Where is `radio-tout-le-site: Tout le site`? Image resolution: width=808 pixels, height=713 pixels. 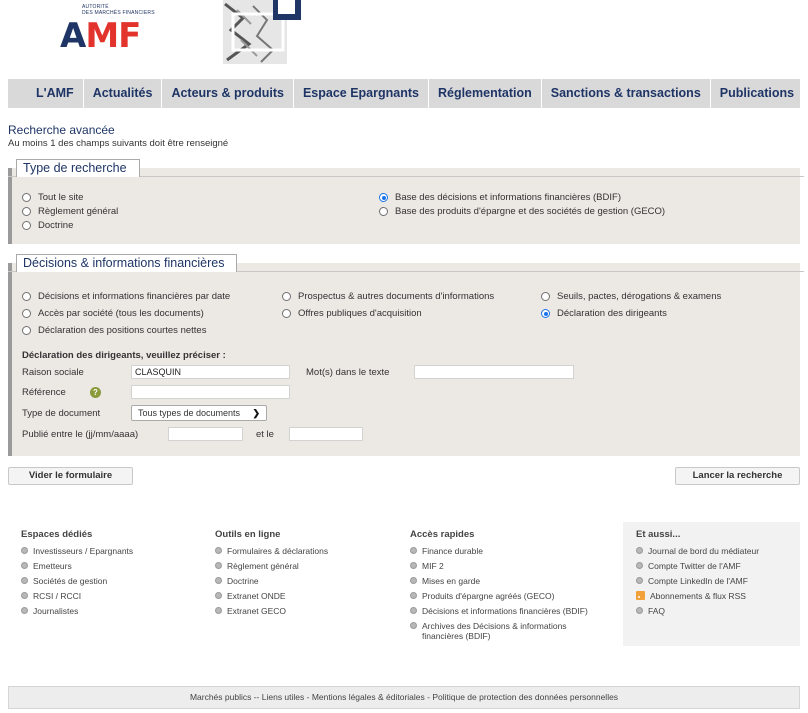
radio-tout-le-site: Tout le site is located at coordinates (52, 197).